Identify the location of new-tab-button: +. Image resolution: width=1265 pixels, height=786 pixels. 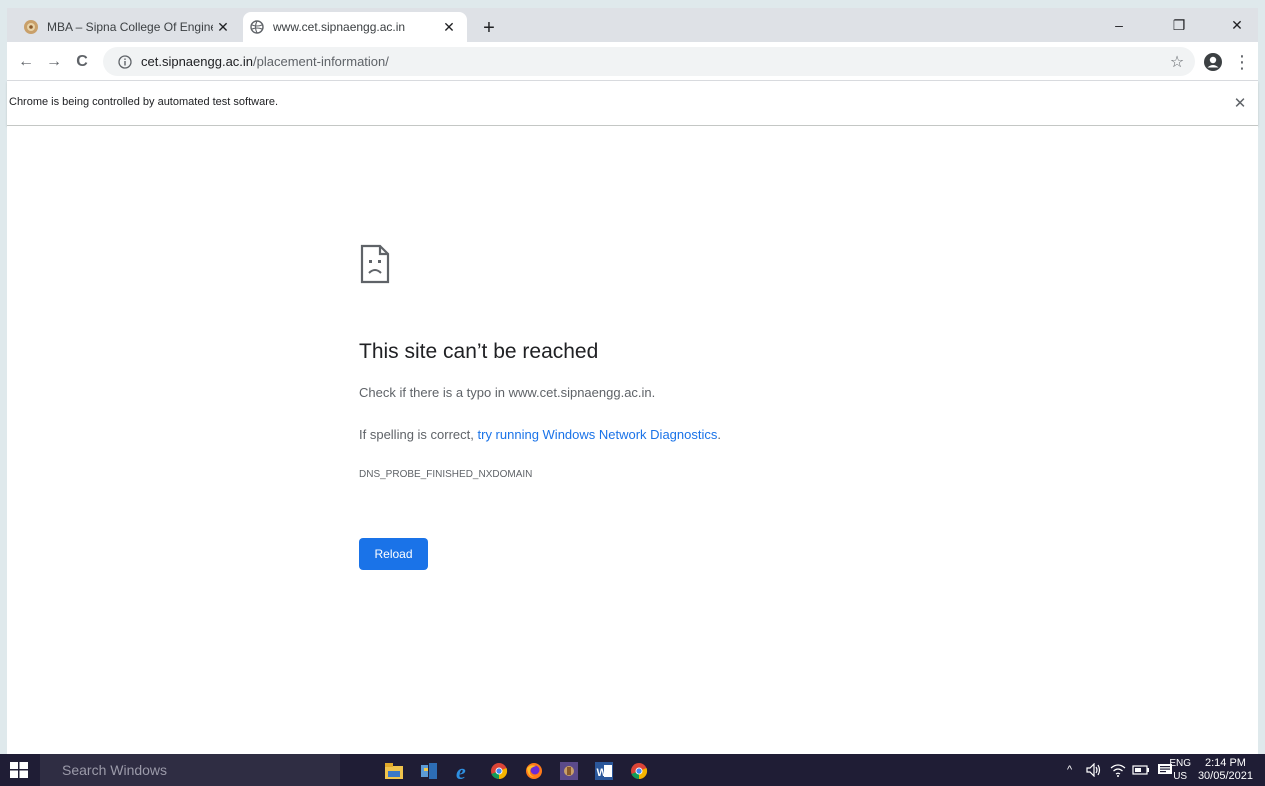
(489, 28).